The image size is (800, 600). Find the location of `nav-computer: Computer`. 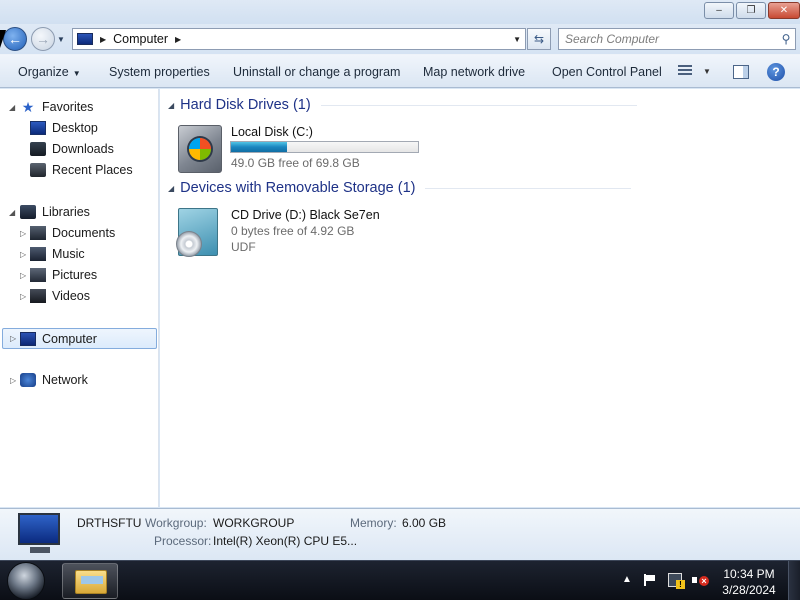

nav-computer: Computer is located at coordinates (79, 338).